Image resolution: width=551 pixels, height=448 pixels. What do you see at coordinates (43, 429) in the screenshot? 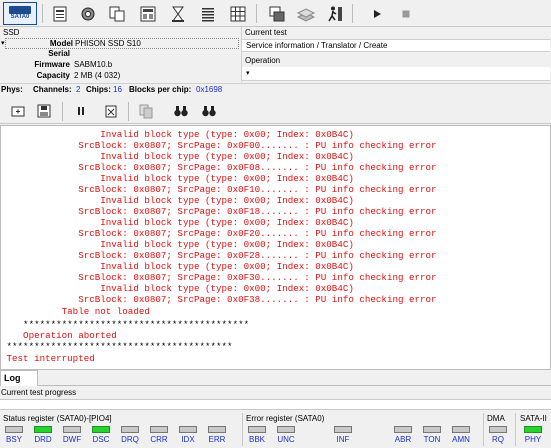
I see `led-drd` at bounding box center [43, 429].